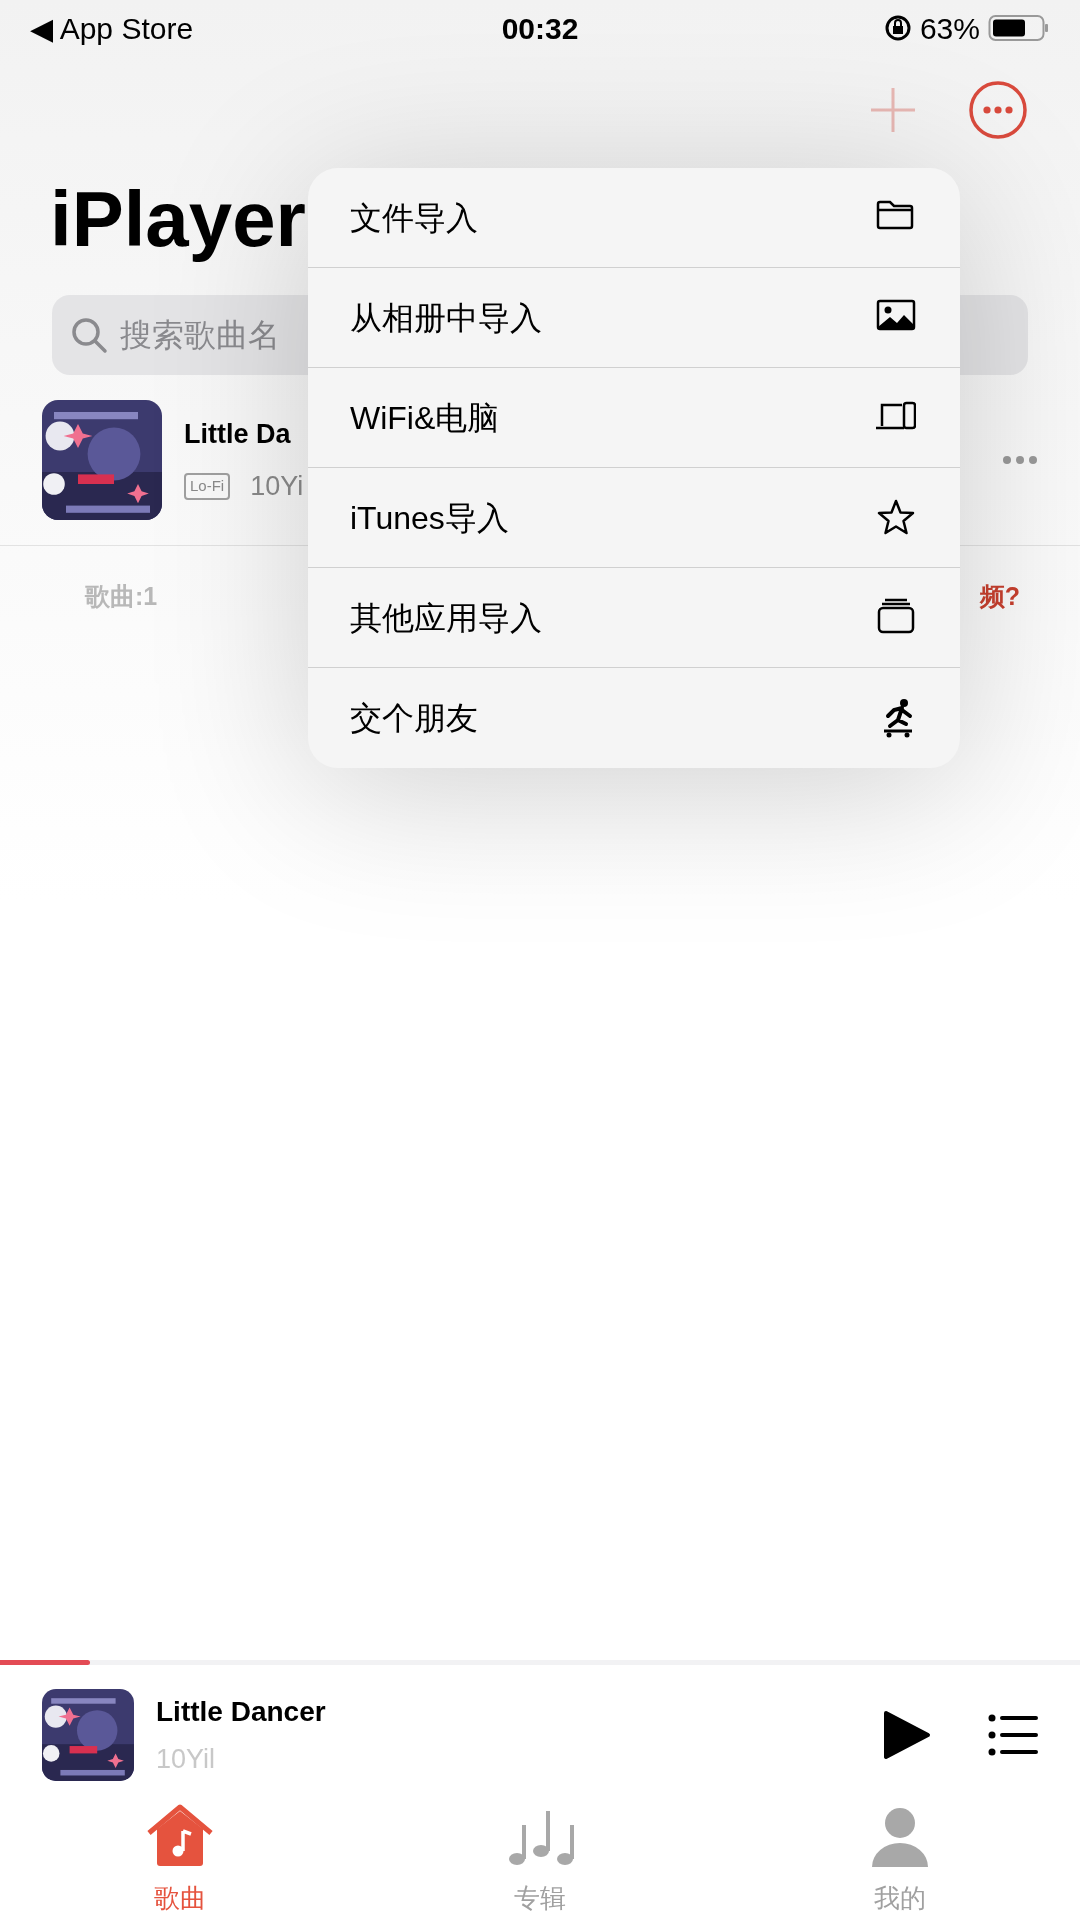  Describe the element at coordinates (634, 418) in the screenshot. I see `menu-item: WiFi&电脑` at that location.